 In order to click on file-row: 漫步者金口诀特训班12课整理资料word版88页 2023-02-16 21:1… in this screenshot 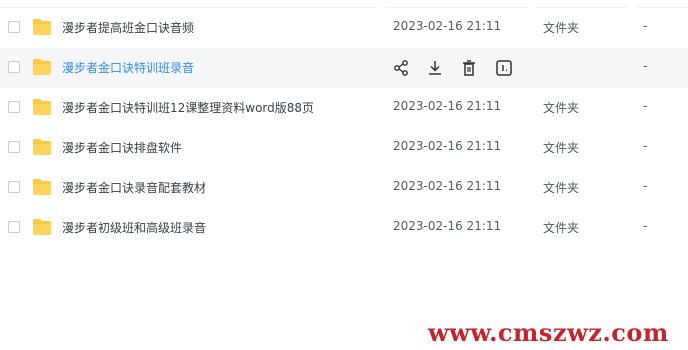, I will do `click(344, 108)`.